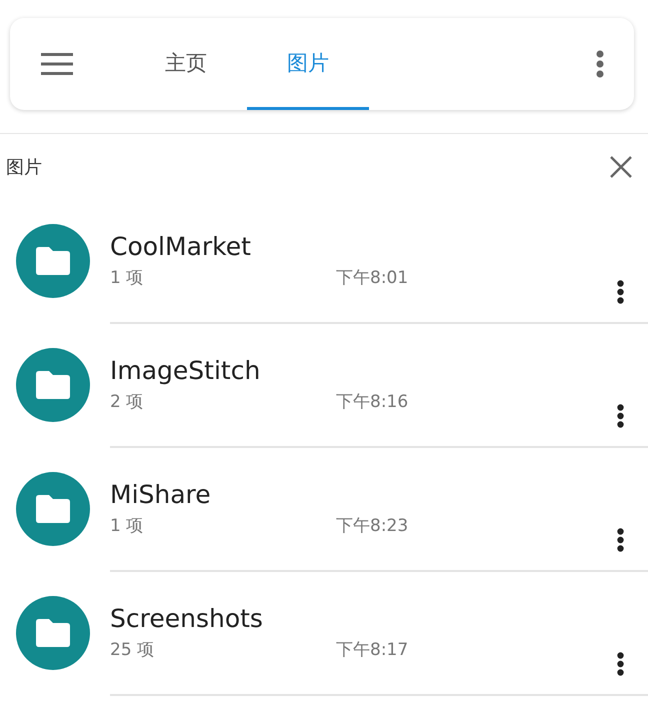 This screenshot has width=648, height=704. I want to click on modified-time: 下午8:23, so click(372, 526).